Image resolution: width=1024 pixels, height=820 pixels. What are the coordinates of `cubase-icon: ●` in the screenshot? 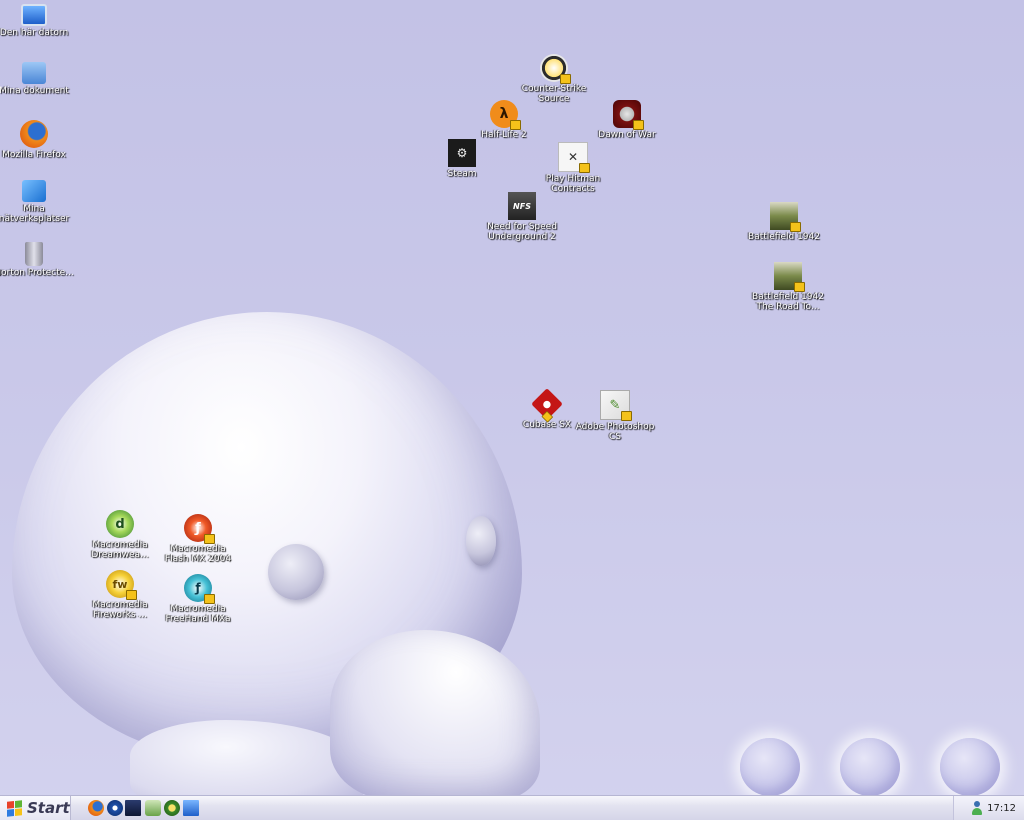 It's located at (547, 404).